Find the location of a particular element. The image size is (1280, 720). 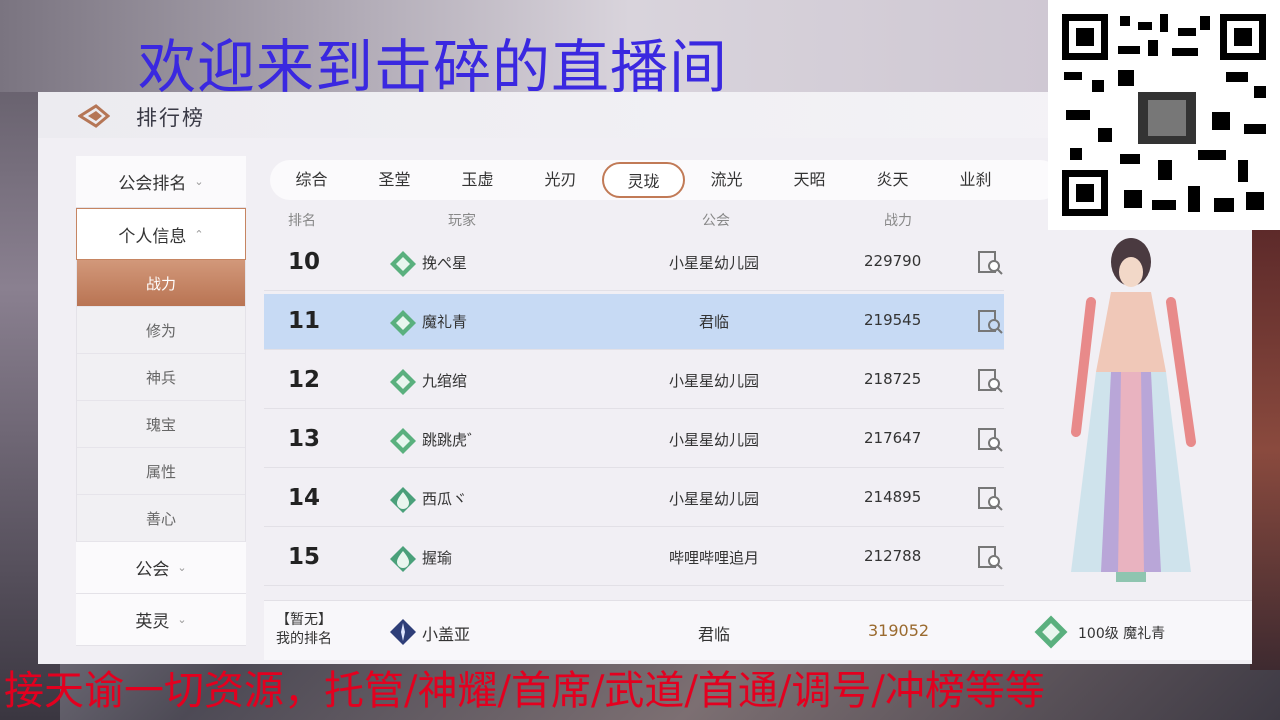

column-header-power: 战力 is located at coordinates (898, 221).